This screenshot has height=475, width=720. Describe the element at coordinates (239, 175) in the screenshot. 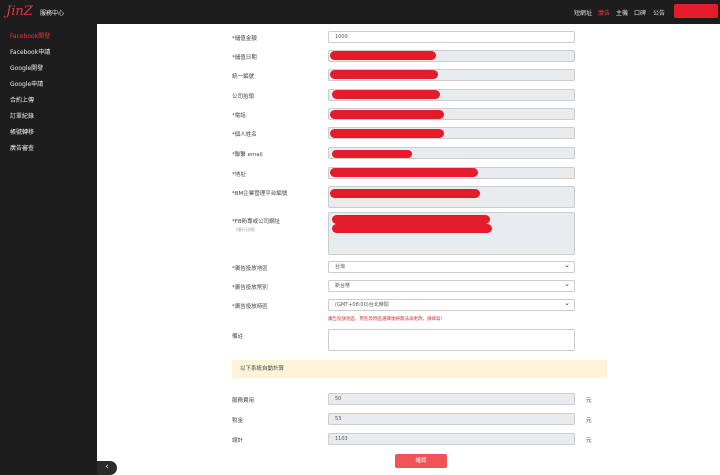

I see `label-address: *地址` at that location.